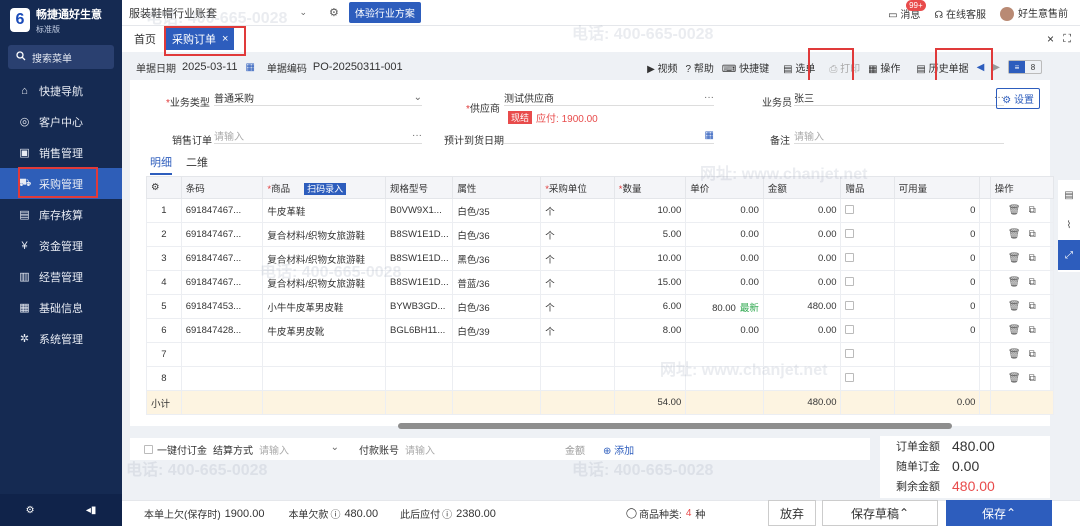 The image size is (1080, 526). Describe the element at coordinates (999, 513) in the screenshot. I see `save-button: 保存 ⌃` at that location.